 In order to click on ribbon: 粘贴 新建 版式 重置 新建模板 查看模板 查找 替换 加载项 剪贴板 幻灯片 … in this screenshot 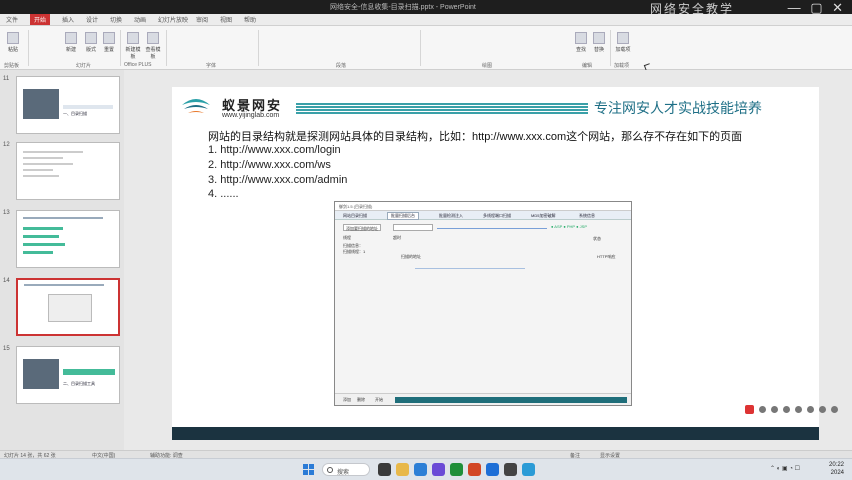, I will do `click(426, 48)`.